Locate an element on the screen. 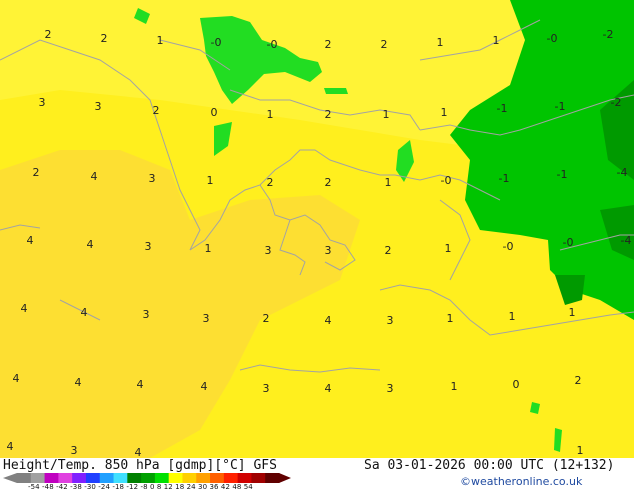 This screenshot has width=634, height=491. credit-link: ©weatheronline.co.uk is located at coordinates (521, 481).